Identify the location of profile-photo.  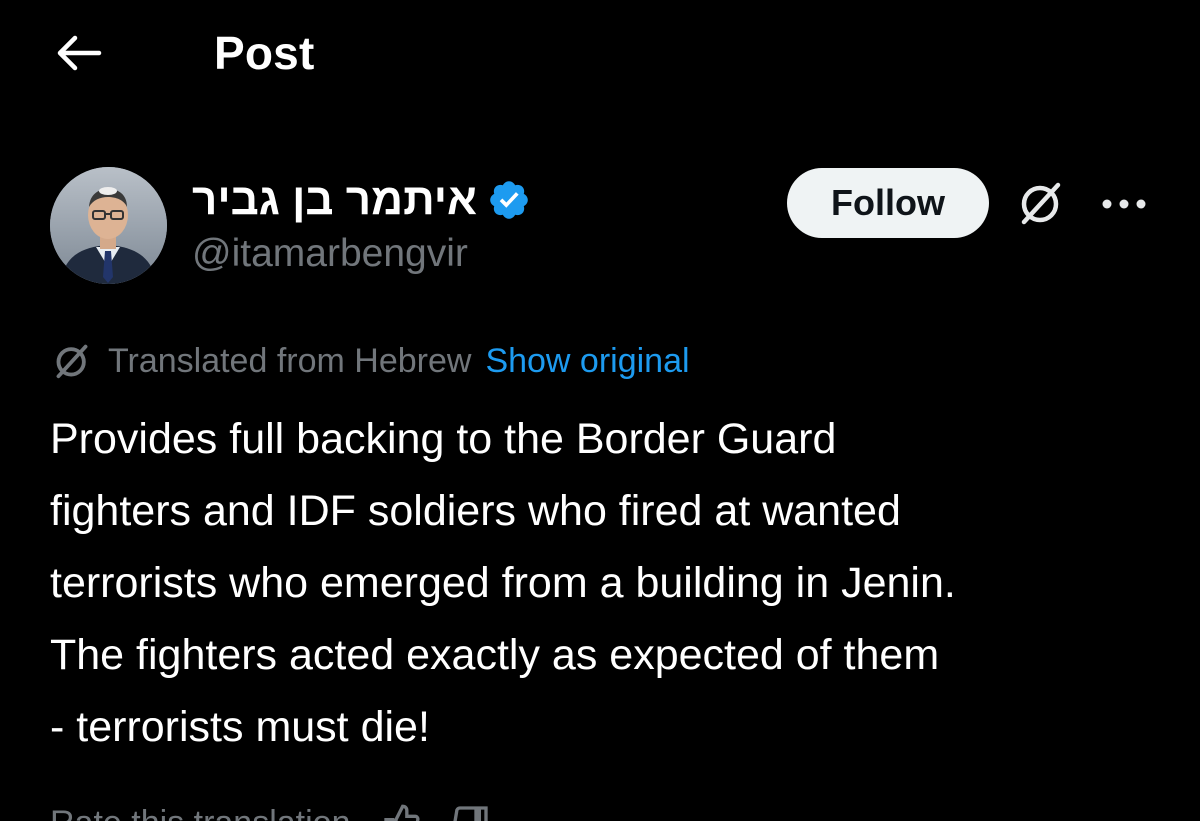
(108, 225).